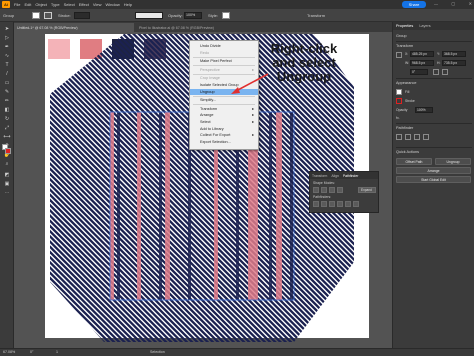  Describe the element at coordinates (350, 176) in the screenshot. I see `tab-pathfinder: Pathfinder` at that location.